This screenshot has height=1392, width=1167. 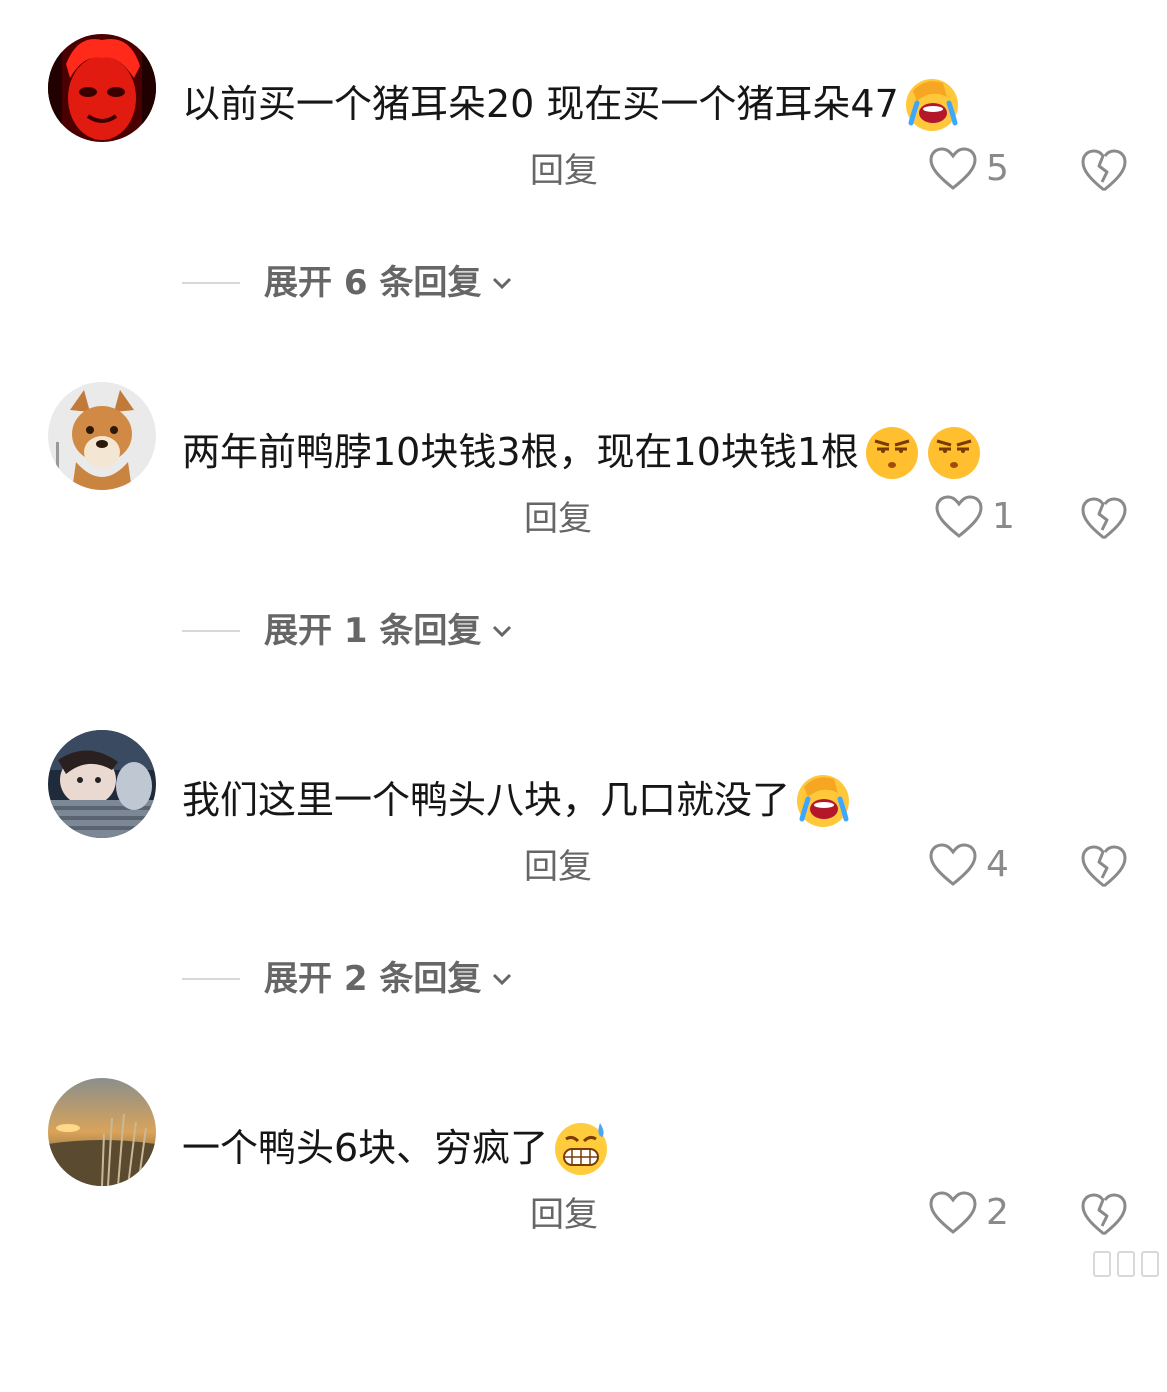 I want to click on comment-body: 我们这里一个鸭头八块，几口就没了, so click(x=486, y=800).